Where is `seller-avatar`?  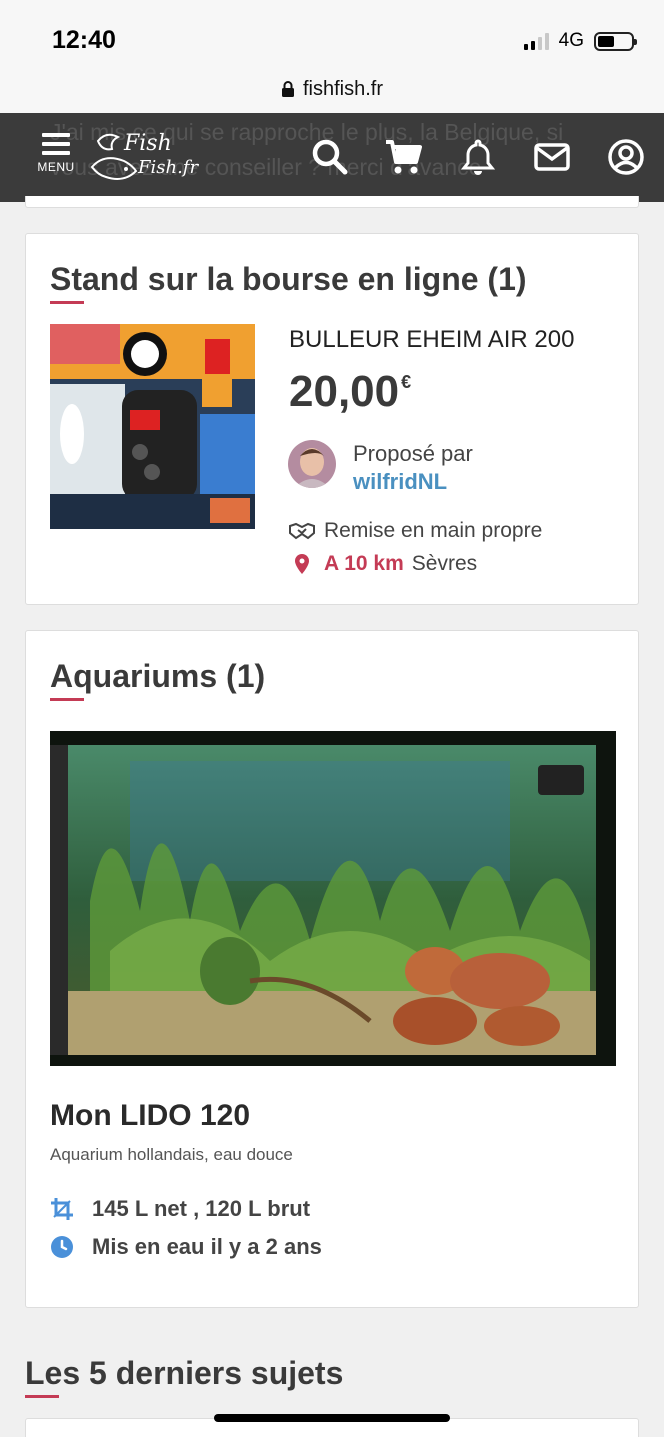
seller-avatar is located at coordinates (312, 464).